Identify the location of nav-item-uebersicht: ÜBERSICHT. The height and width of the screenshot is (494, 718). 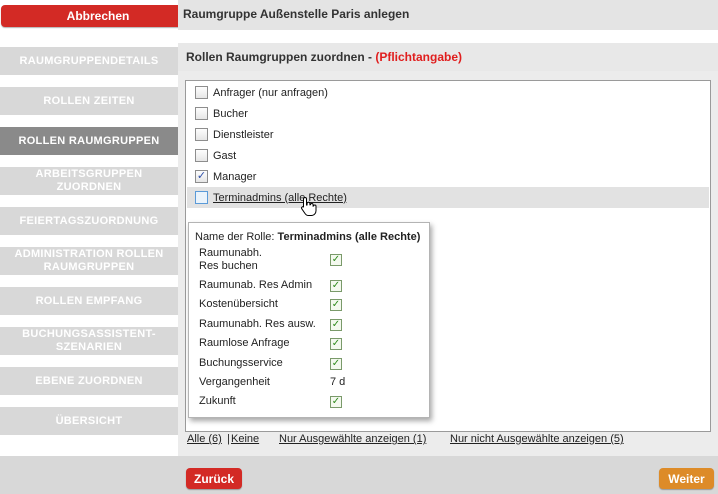
(89, 421).